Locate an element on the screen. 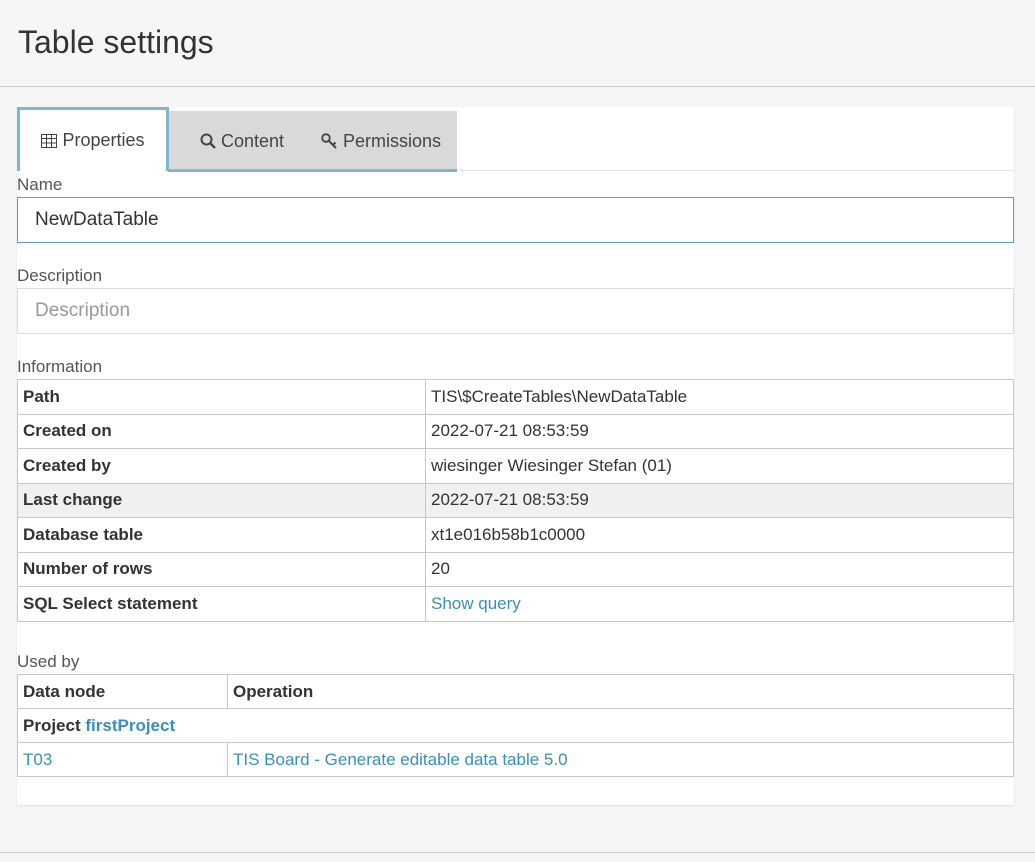  table-row: SQL Select statement Show query is located at coordinates (515, 604).